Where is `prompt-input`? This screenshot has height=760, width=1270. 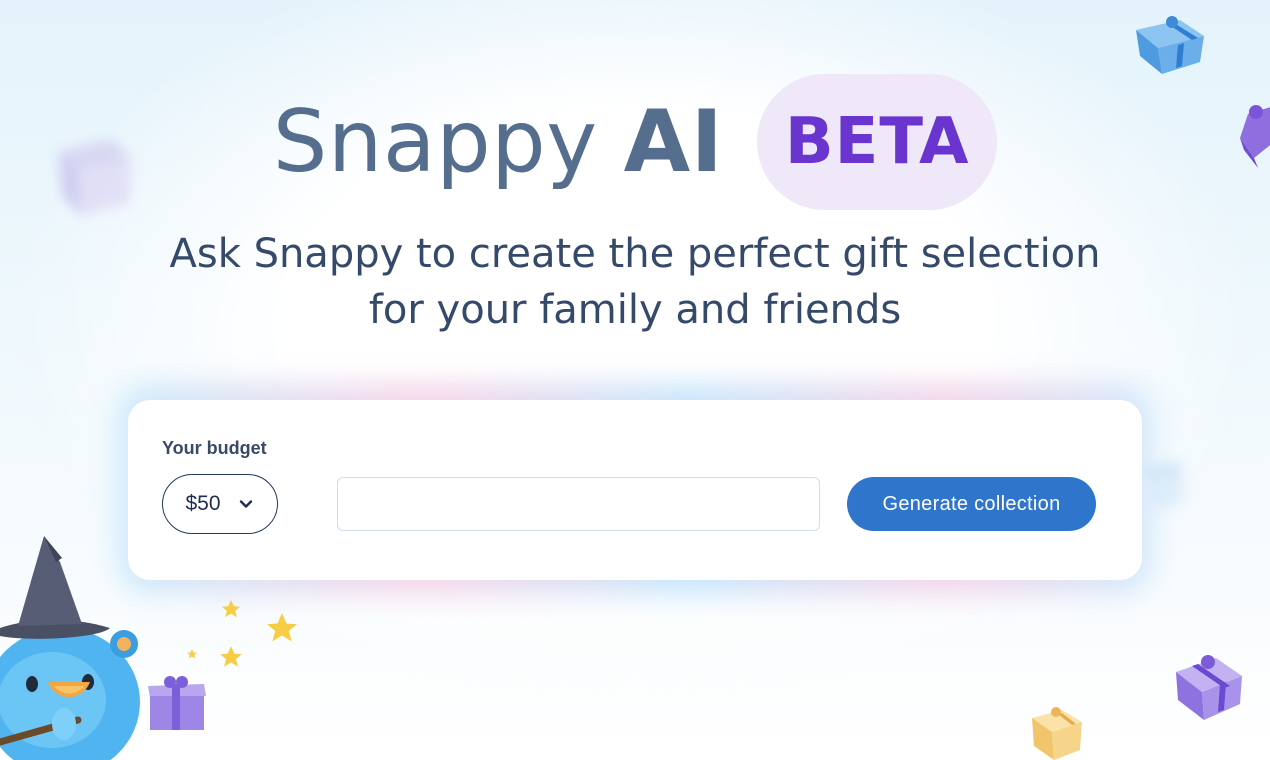
prompt-input is located at coordinates (578, 504).